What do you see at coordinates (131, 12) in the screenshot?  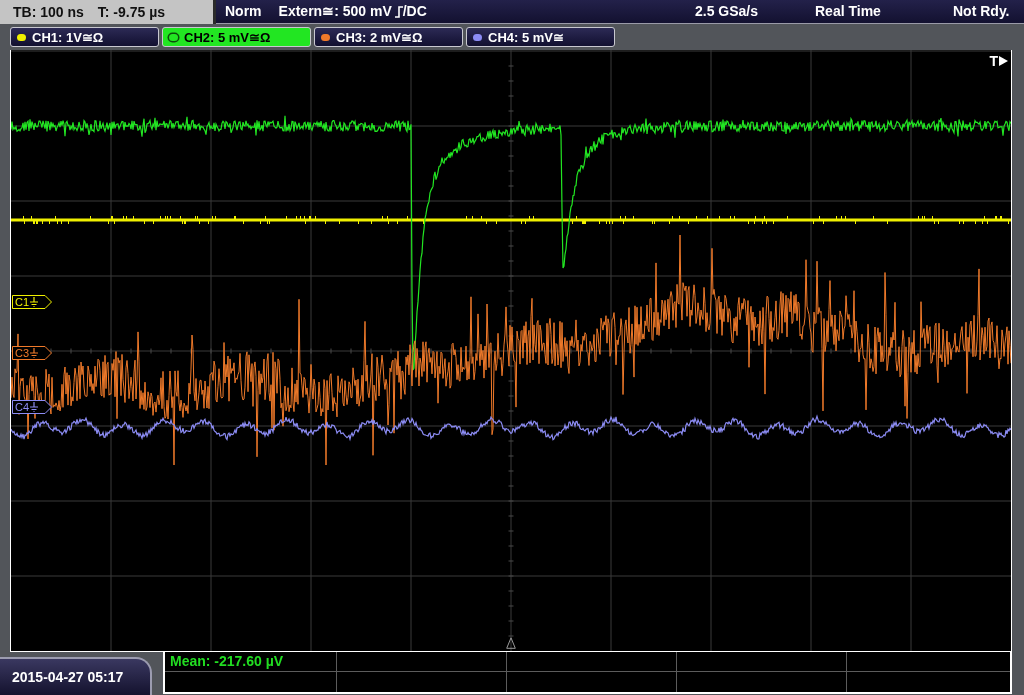 I see `trigger-offset-readout: T: -9.75 µs` at bounding box center [131, 12].